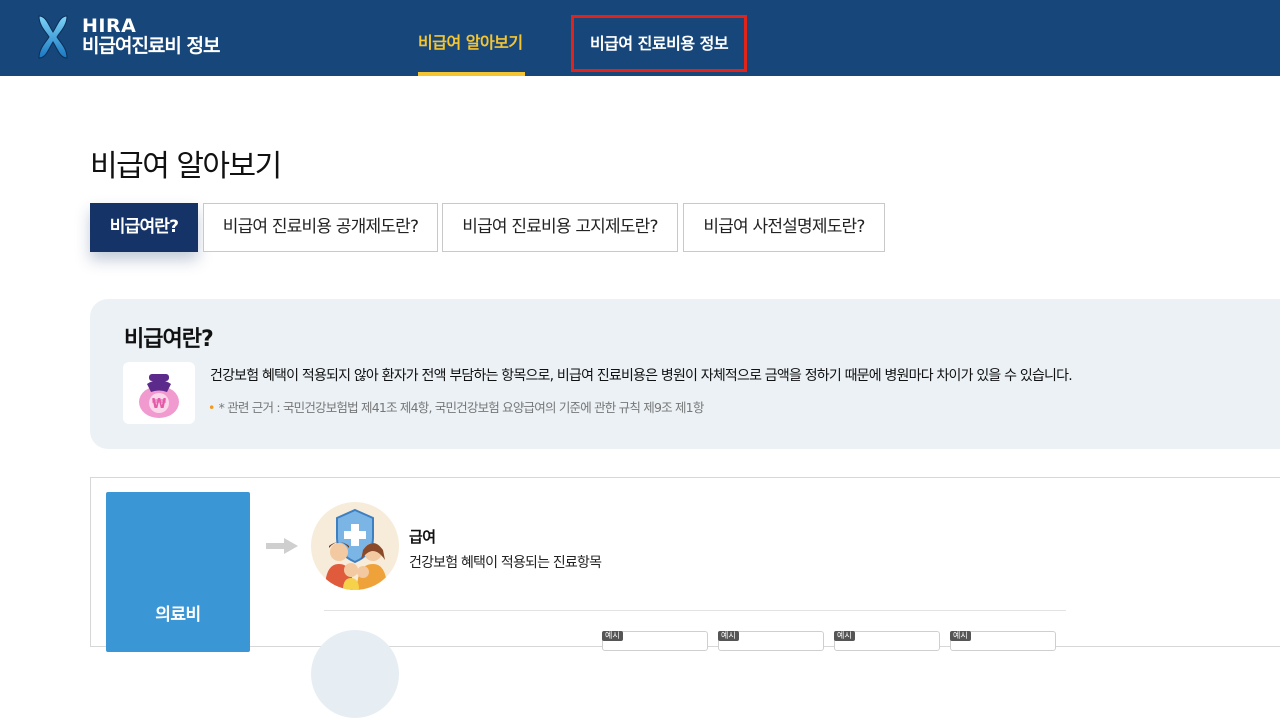 The width and height of the screenshot is (1280, 718). I want to click on logo-text: HIRA 비급여진료비 정보, so click(151, 36).